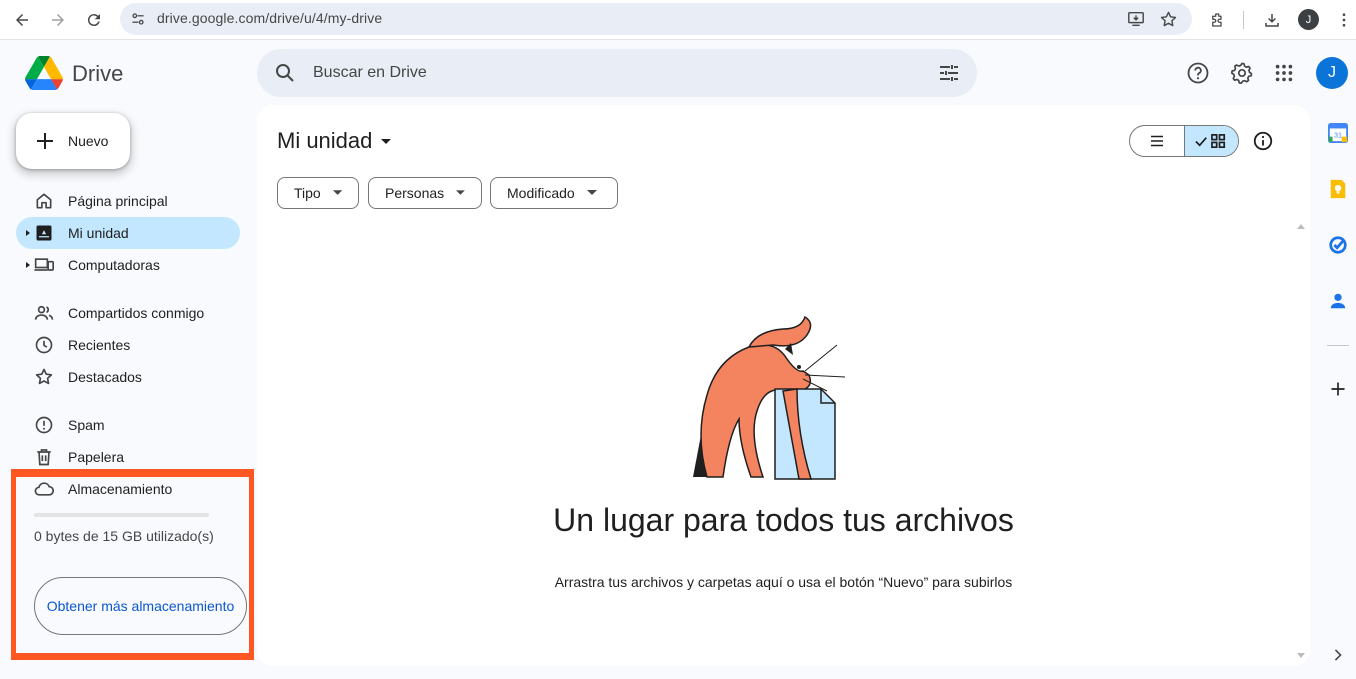 The height and width of the screenshot is (679, 1356). What do you see at coordinates (118, 201) in the screenshot?
I see `sidebar-item-label: Página principal` at bounding box center [118, 201].